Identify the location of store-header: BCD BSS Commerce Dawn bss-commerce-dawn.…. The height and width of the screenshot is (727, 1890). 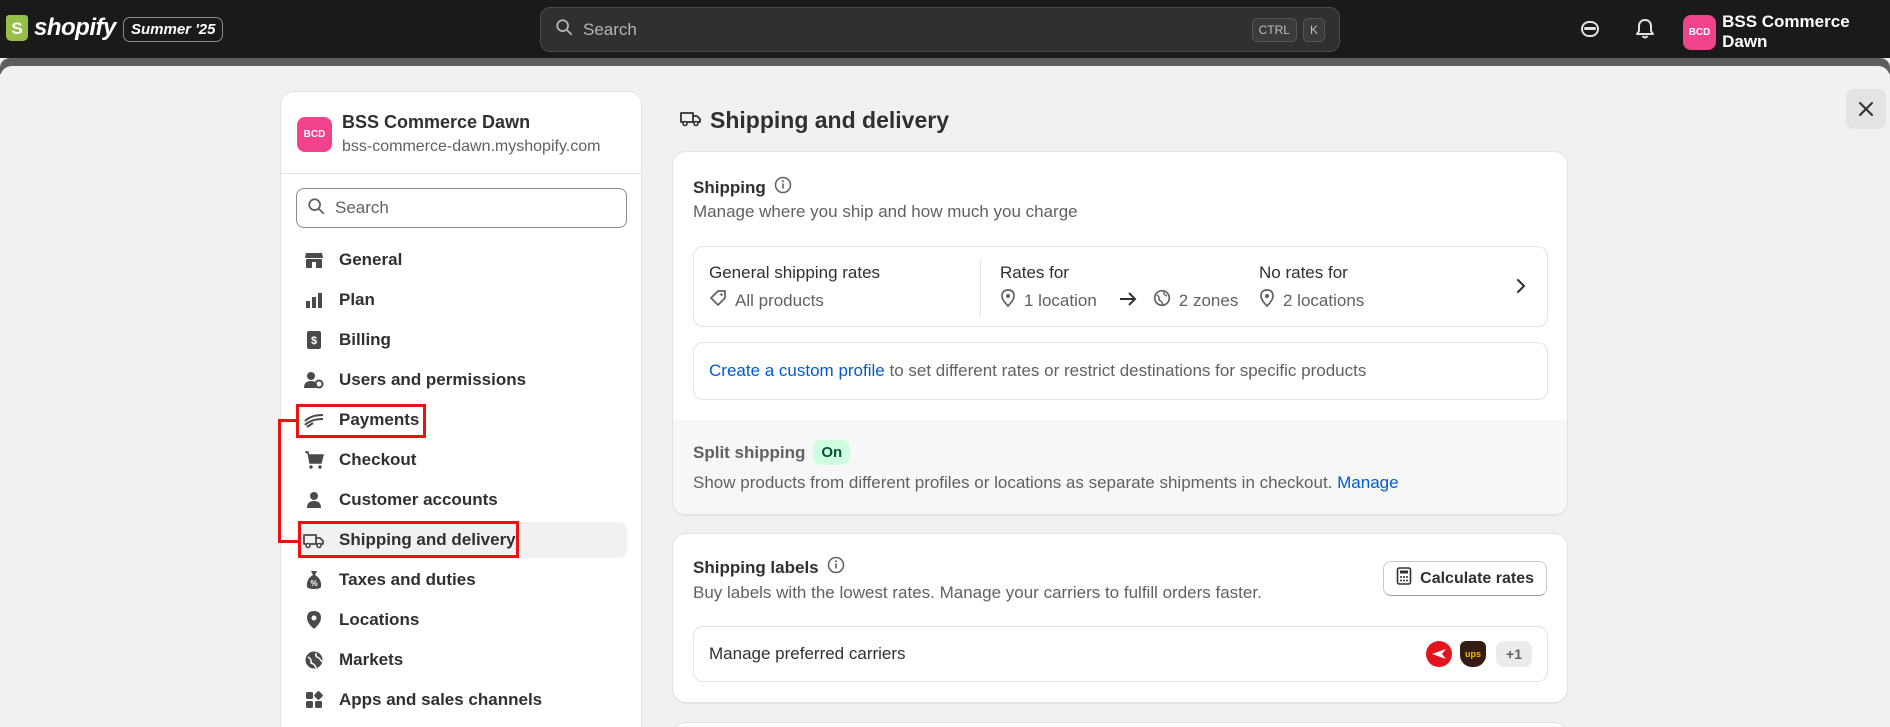
(461, 133).